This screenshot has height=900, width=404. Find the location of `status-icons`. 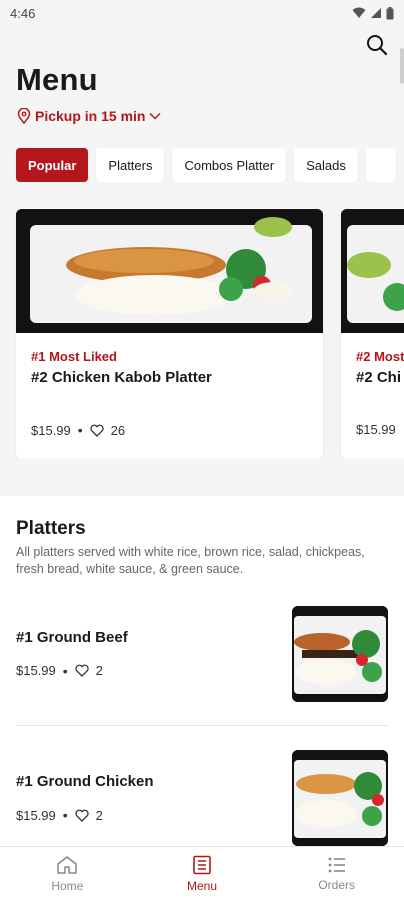

status-icons is located at coordinates (373, 13).